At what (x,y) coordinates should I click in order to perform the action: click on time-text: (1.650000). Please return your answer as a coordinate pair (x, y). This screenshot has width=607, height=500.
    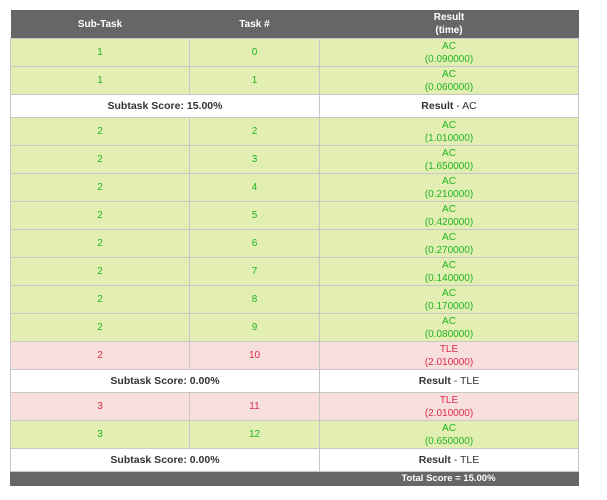
    Looking at the image, I should click on (449, 166).